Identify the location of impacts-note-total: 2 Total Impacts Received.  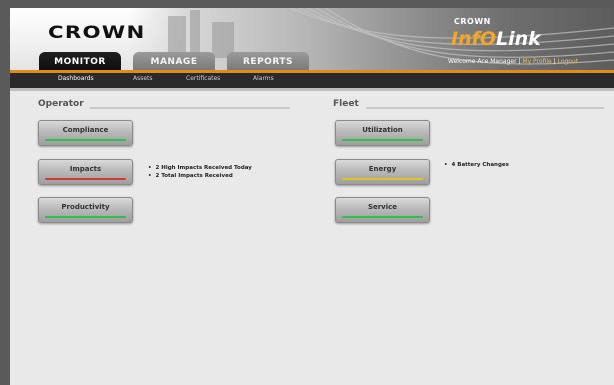
(200, 176).